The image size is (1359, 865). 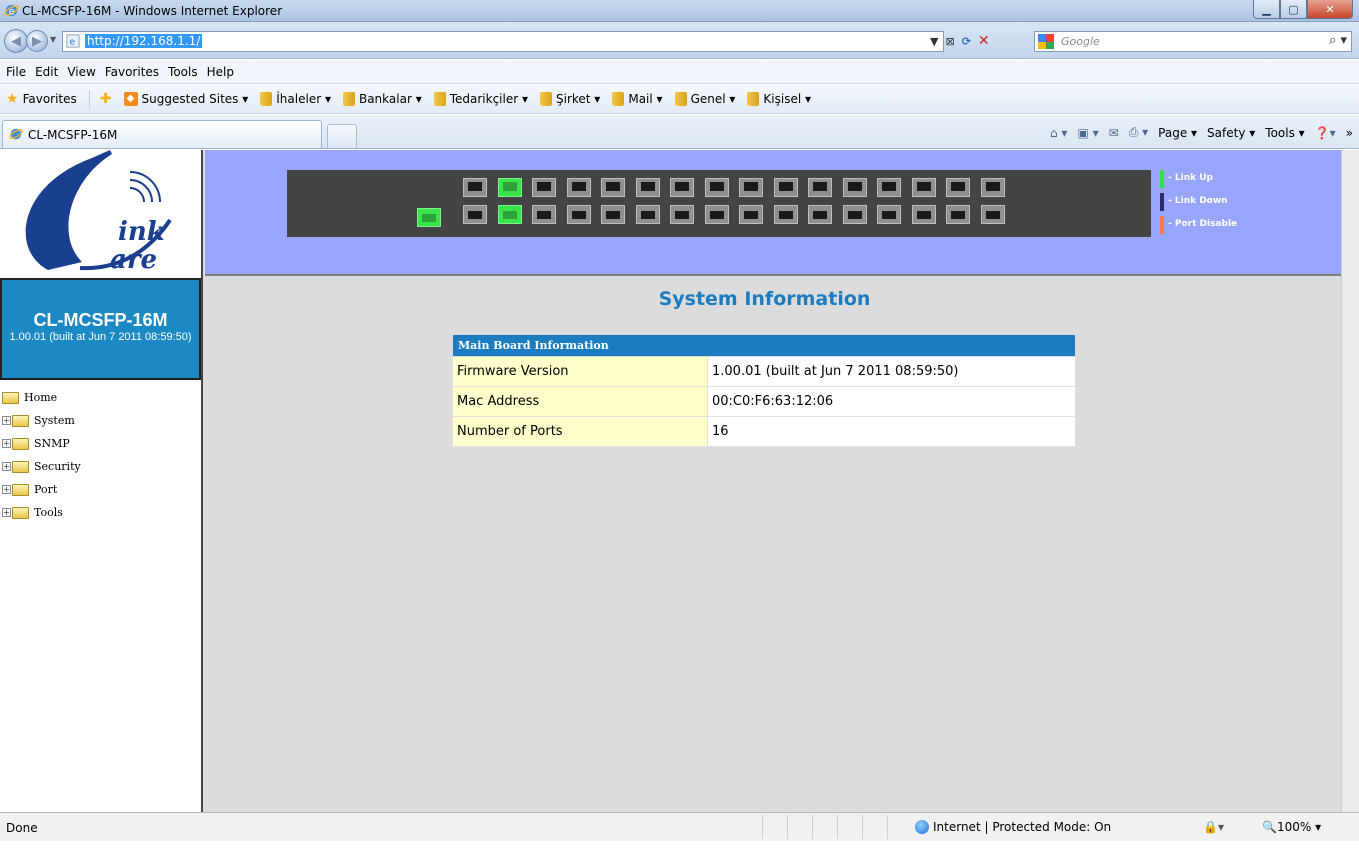 What do you see at coordinates (382, 99) in the screenshot?
I see `favorite-bankalar: Bankalar ▾` at bounding box center [382, 99].